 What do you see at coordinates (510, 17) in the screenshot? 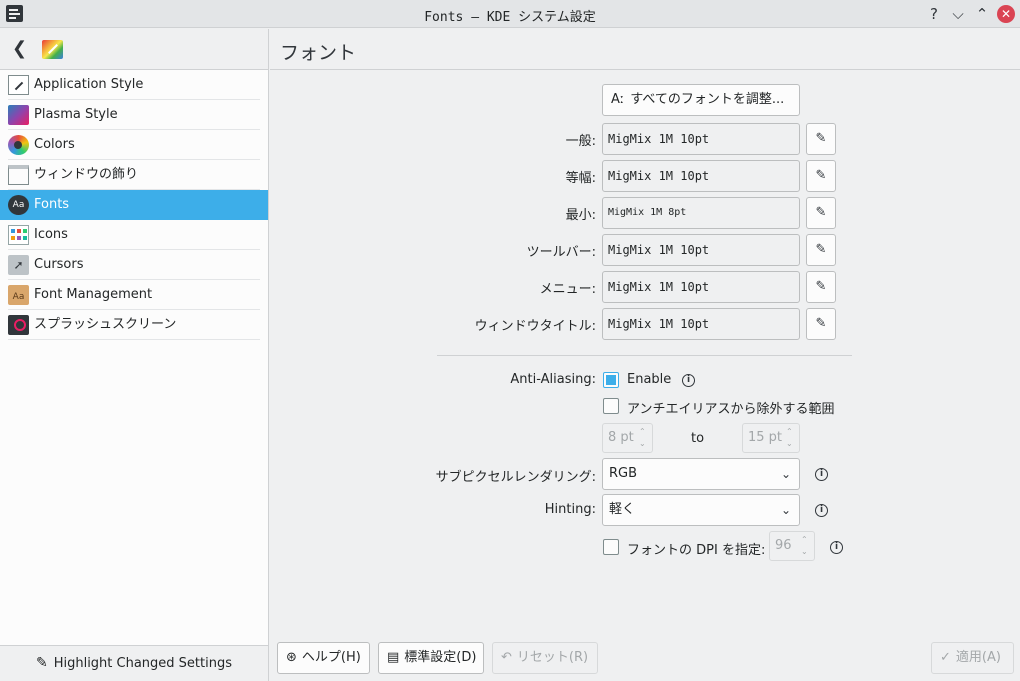
I see `window-title: Fonts – KDE システム設定` at bounding box center [510, 17].